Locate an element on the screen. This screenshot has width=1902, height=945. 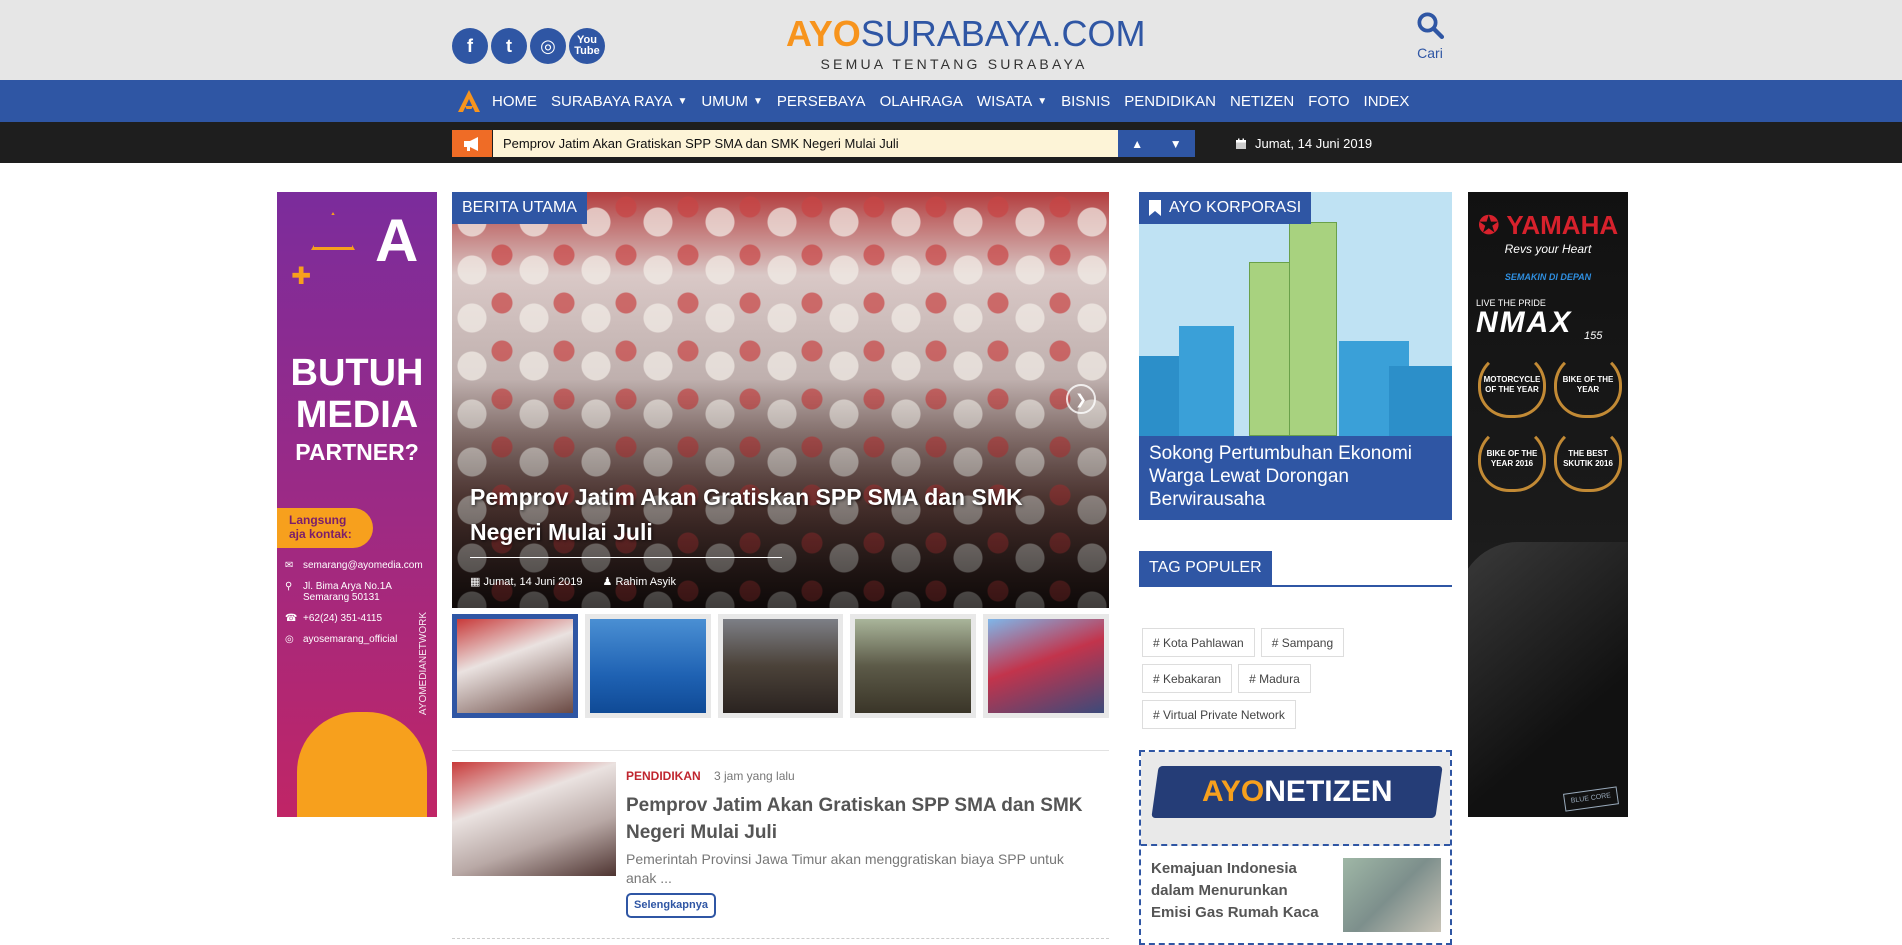
nav-item-label: BISNIS is located at coordinates (1086, 101).